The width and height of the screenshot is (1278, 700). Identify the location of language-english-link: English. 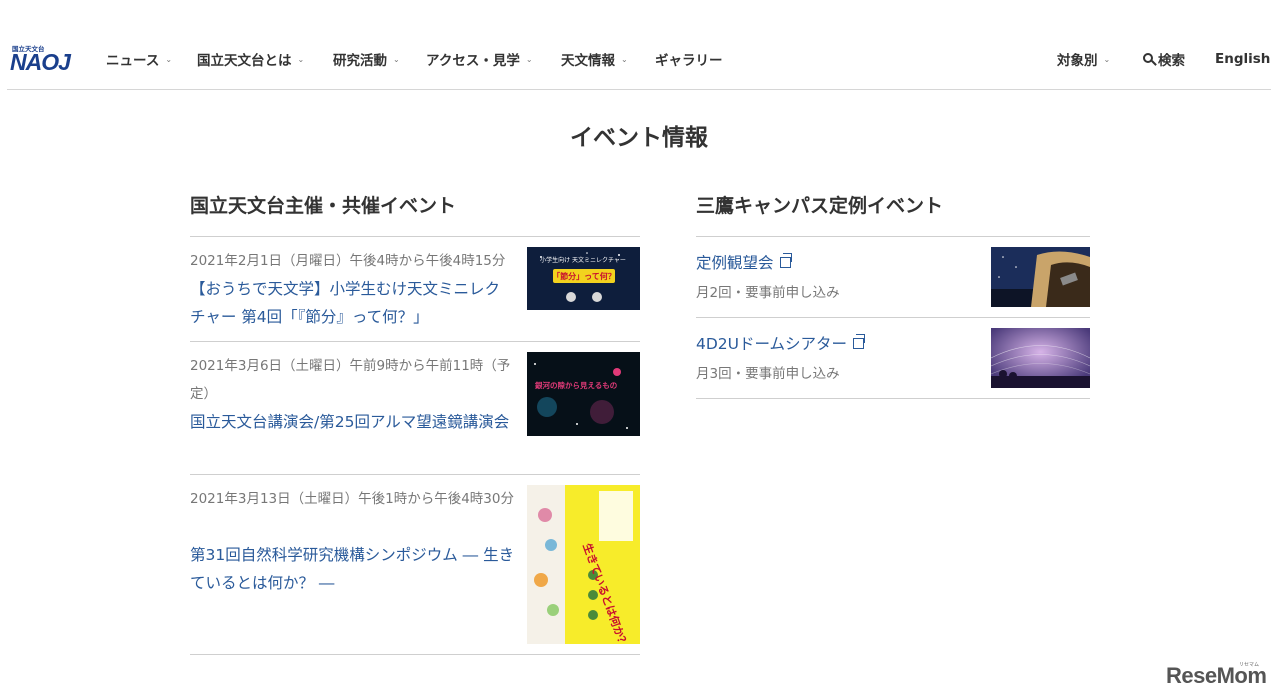
(1242, 59).